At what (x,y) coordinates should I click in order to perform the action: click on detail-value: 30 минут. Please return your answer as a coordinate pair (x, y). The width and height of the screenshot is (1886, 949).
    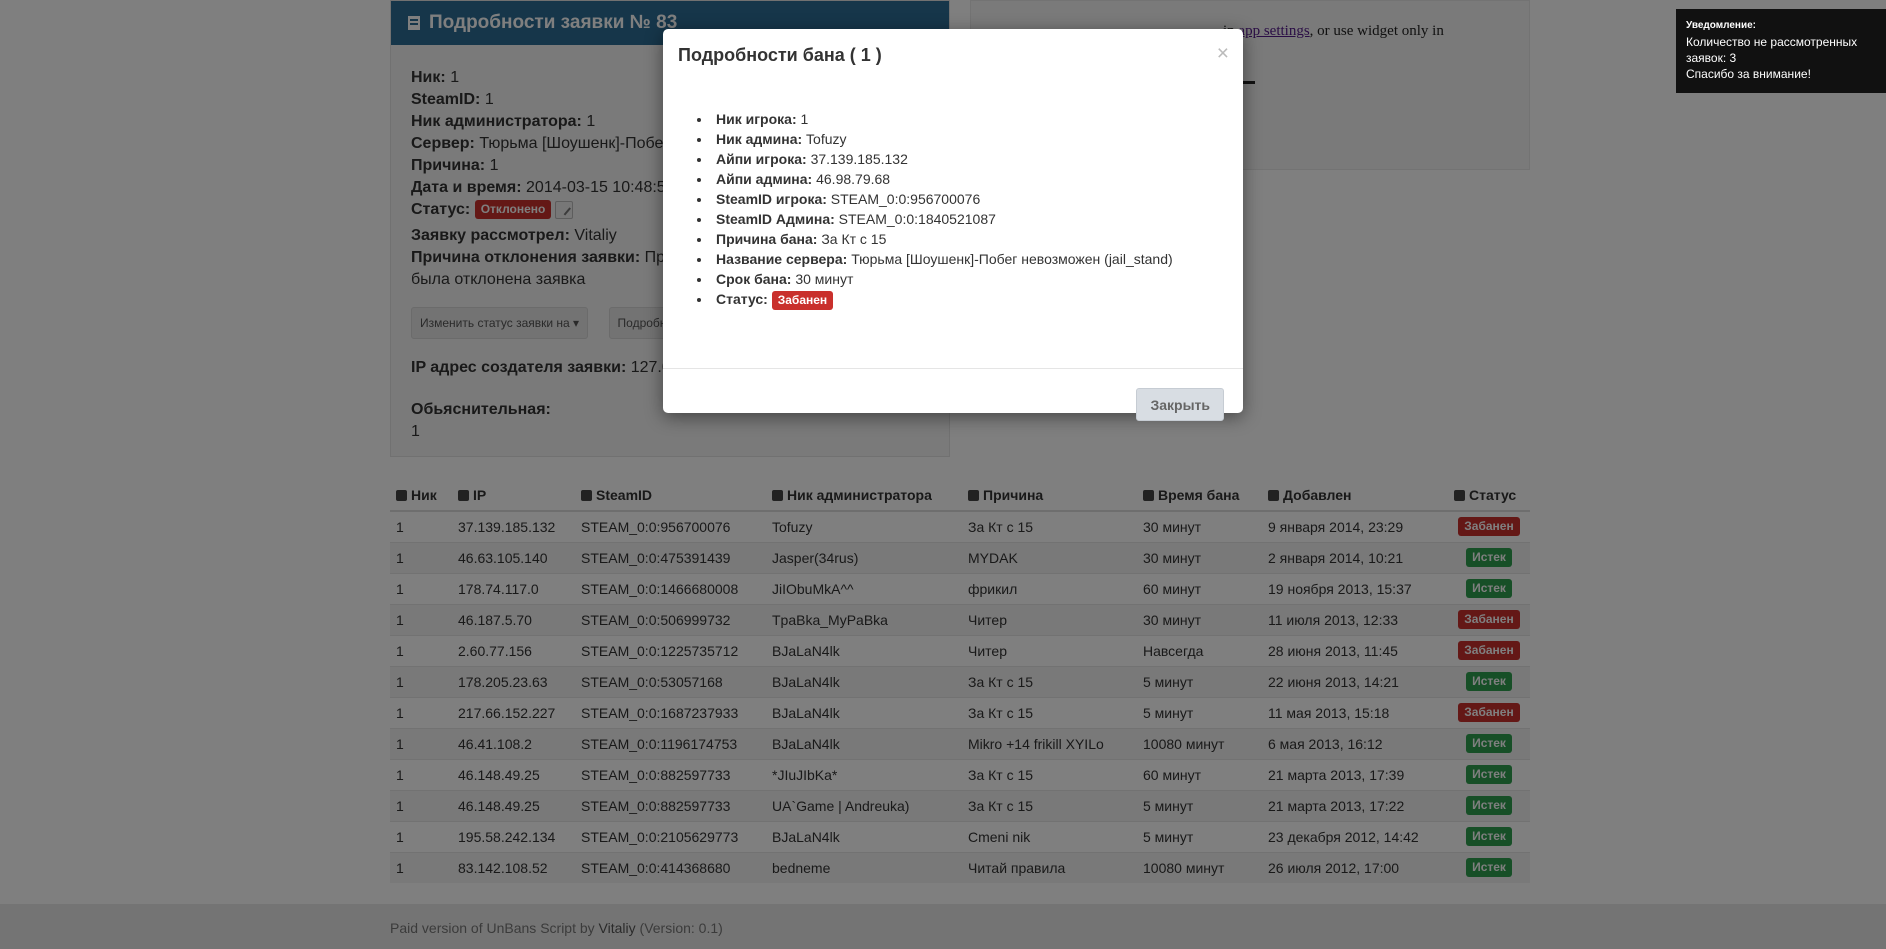
    Looking at the image, I should click on (824, 279).